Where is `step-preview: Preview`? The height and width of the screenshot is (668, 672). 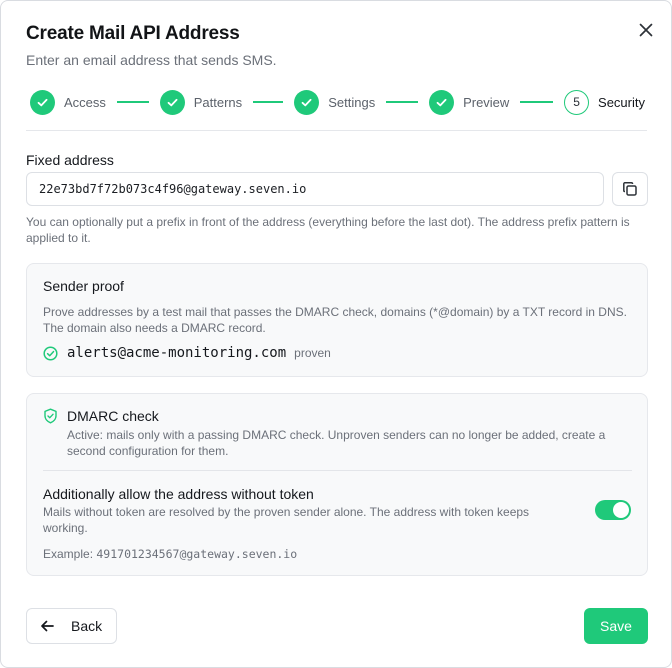
step-preview: Preview is located at coordinates (469, 102).